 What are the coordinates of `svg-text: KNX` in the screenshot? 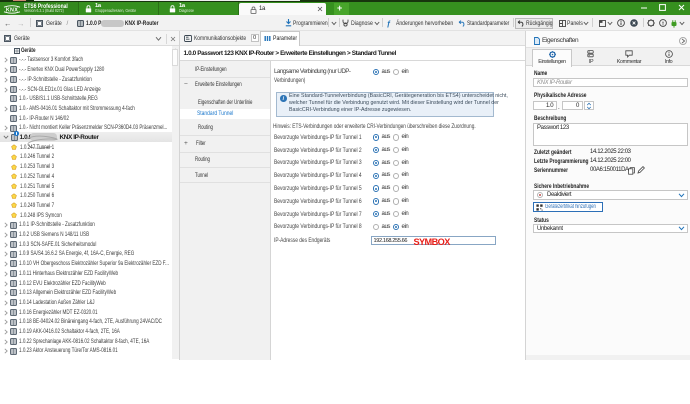 It's located at (12, 10).